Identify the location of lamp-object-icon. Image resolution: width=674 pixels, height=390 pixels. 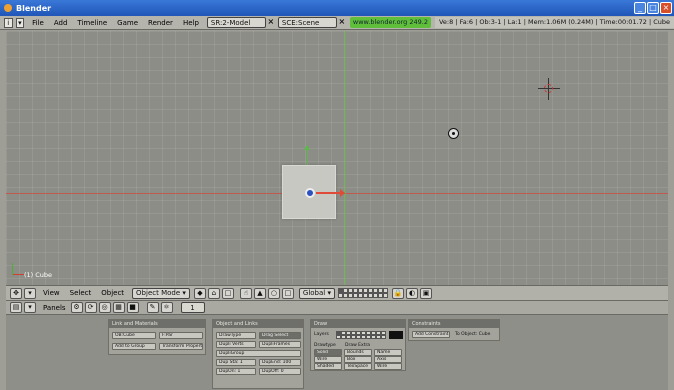
(453, 133).